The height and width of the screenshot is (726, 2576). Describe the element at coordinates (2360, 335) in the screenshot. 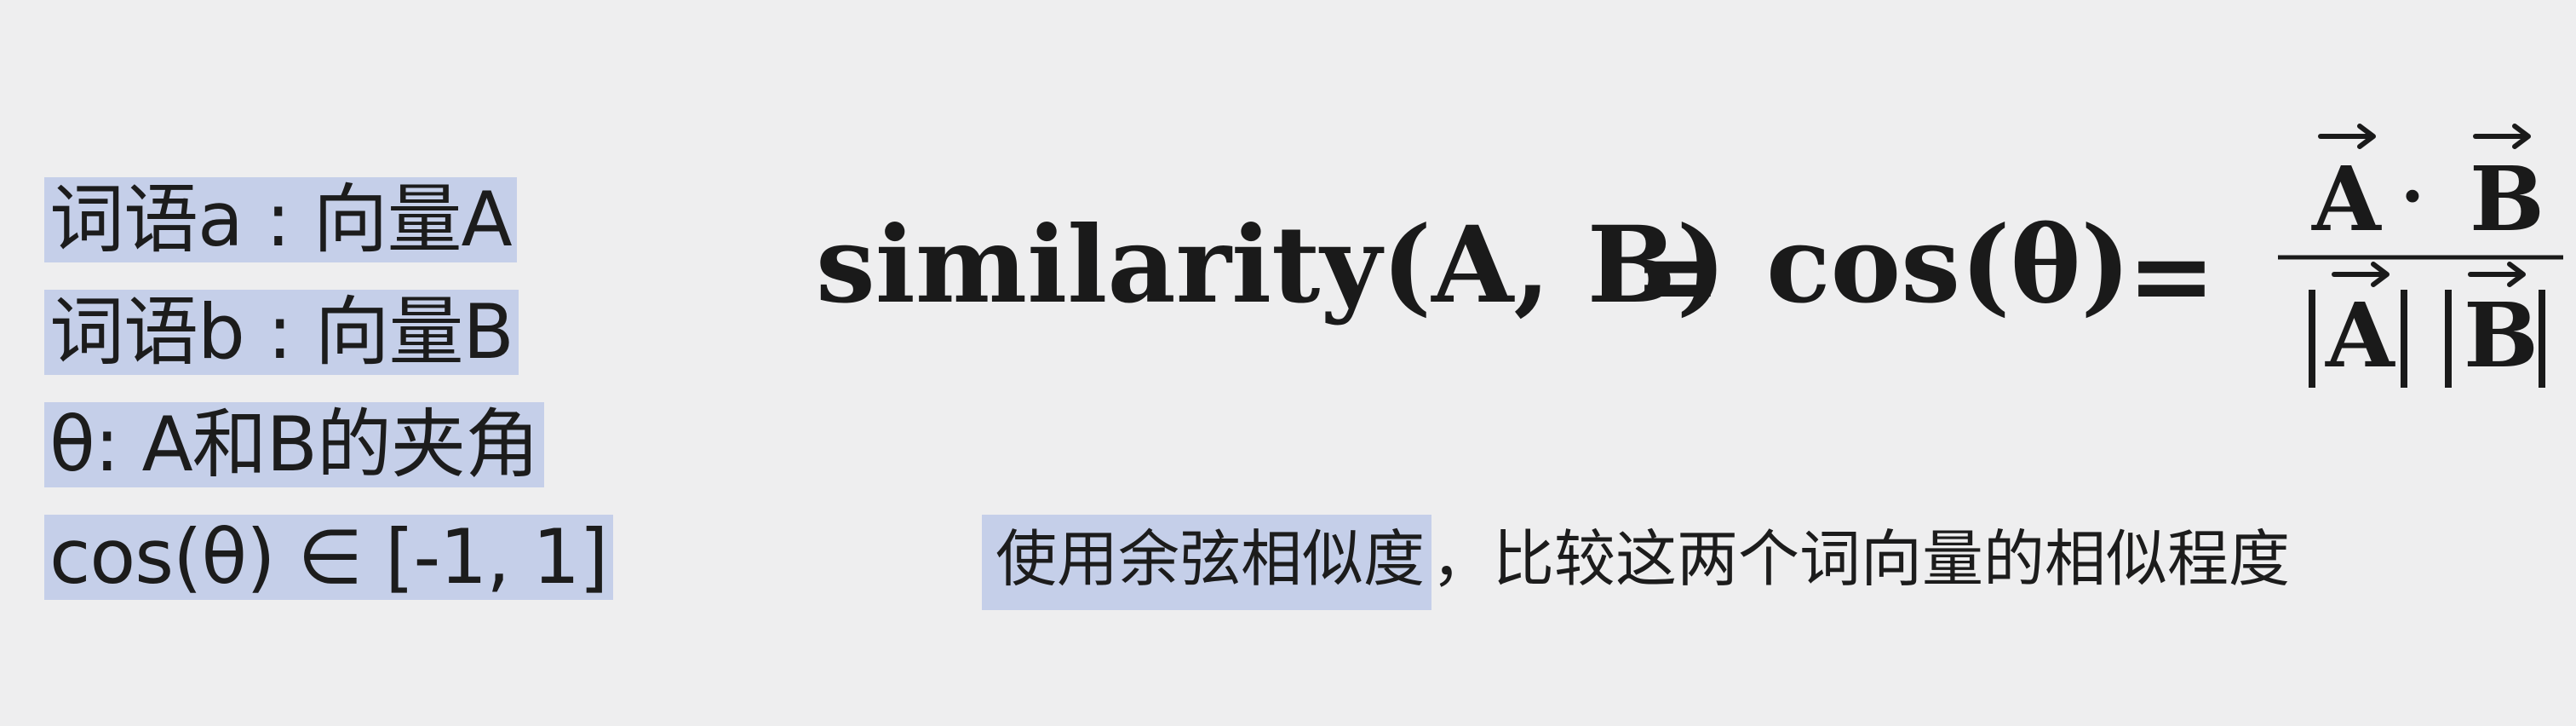

I see `denominator-vector-a: A` at that location.